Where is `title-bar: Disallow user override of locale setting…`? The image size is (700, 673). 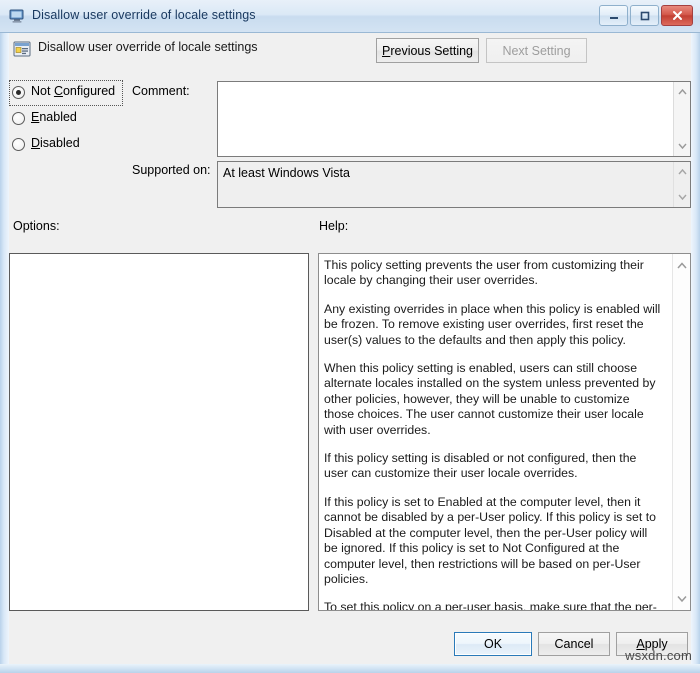
title-bar: Disallow user override of locale setting… is located at coordinates (350, 16).